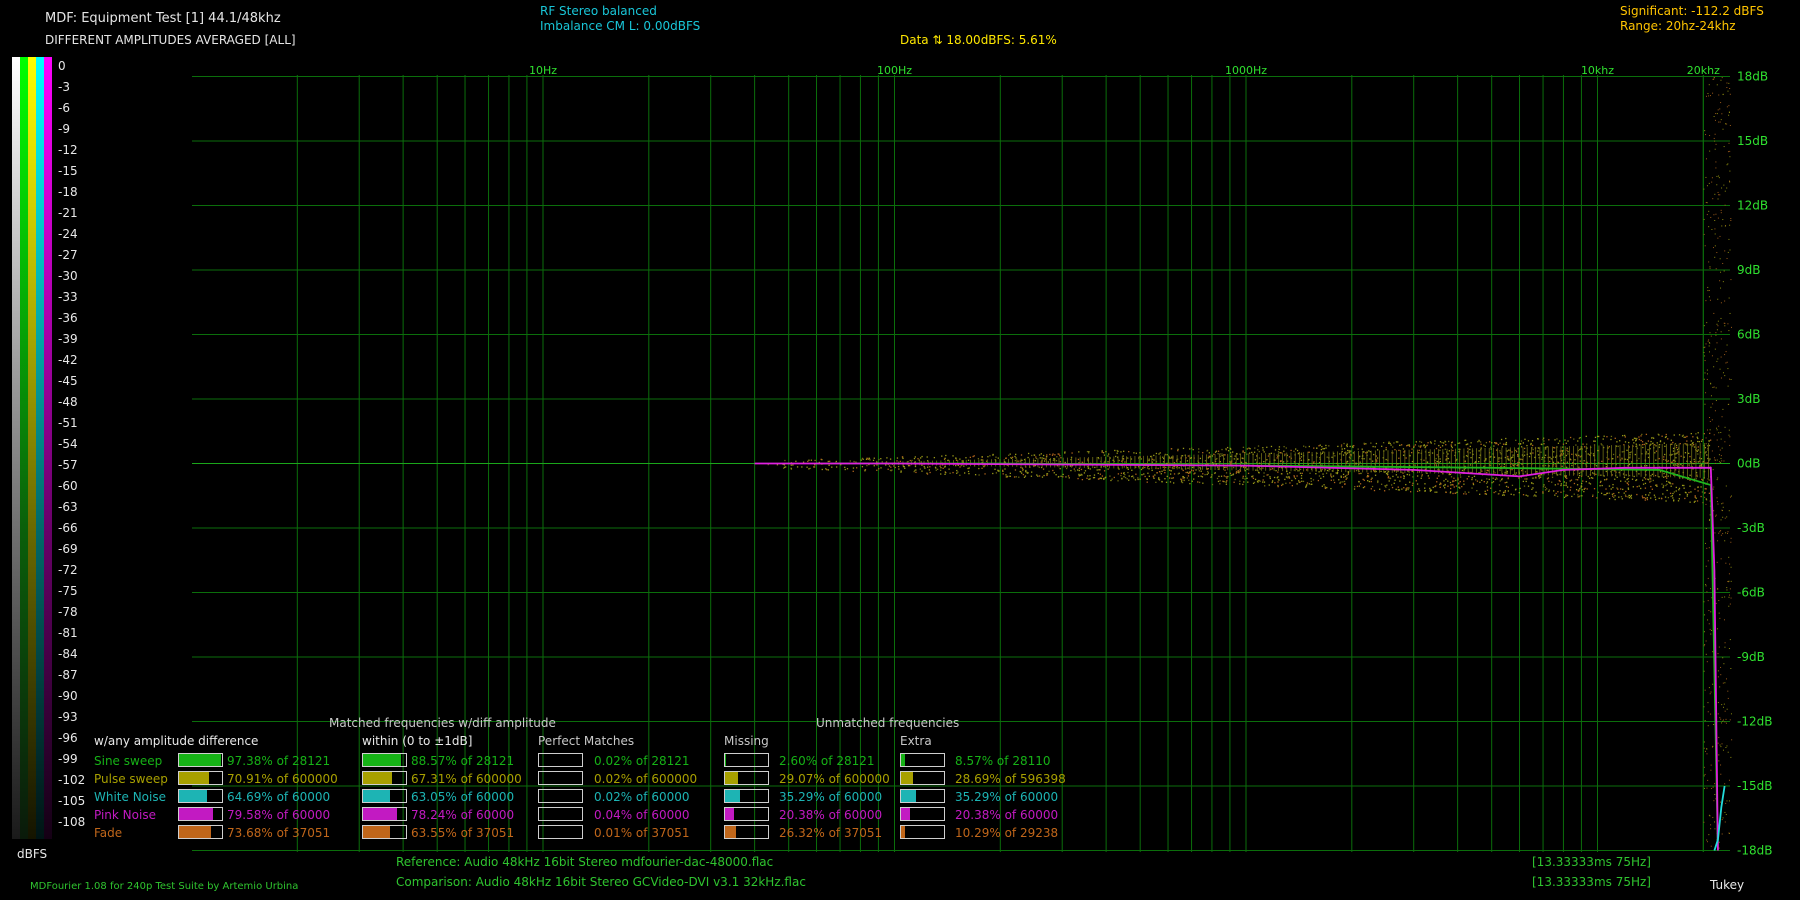  I want to click on stat-value: 20.38% of 60000, so click(1007, 815).